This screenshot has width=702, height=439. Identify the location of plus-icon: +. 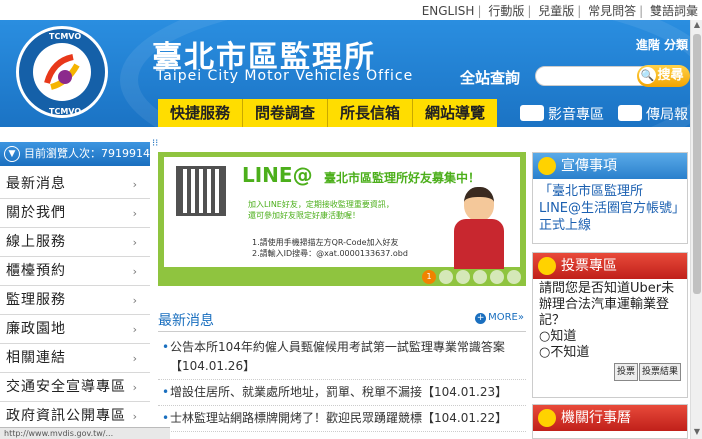
(481, 318).